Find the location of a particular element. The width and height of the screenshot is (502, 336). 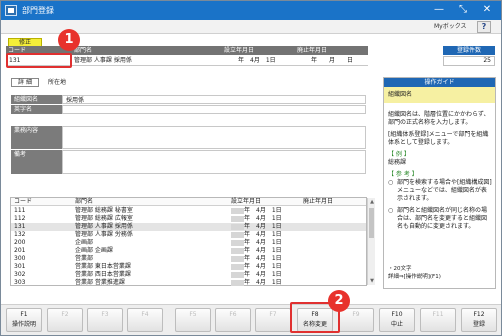

table-row: 301 営業部 東日本営業課 年 4月 1日 is located at coordinates (188, 267).